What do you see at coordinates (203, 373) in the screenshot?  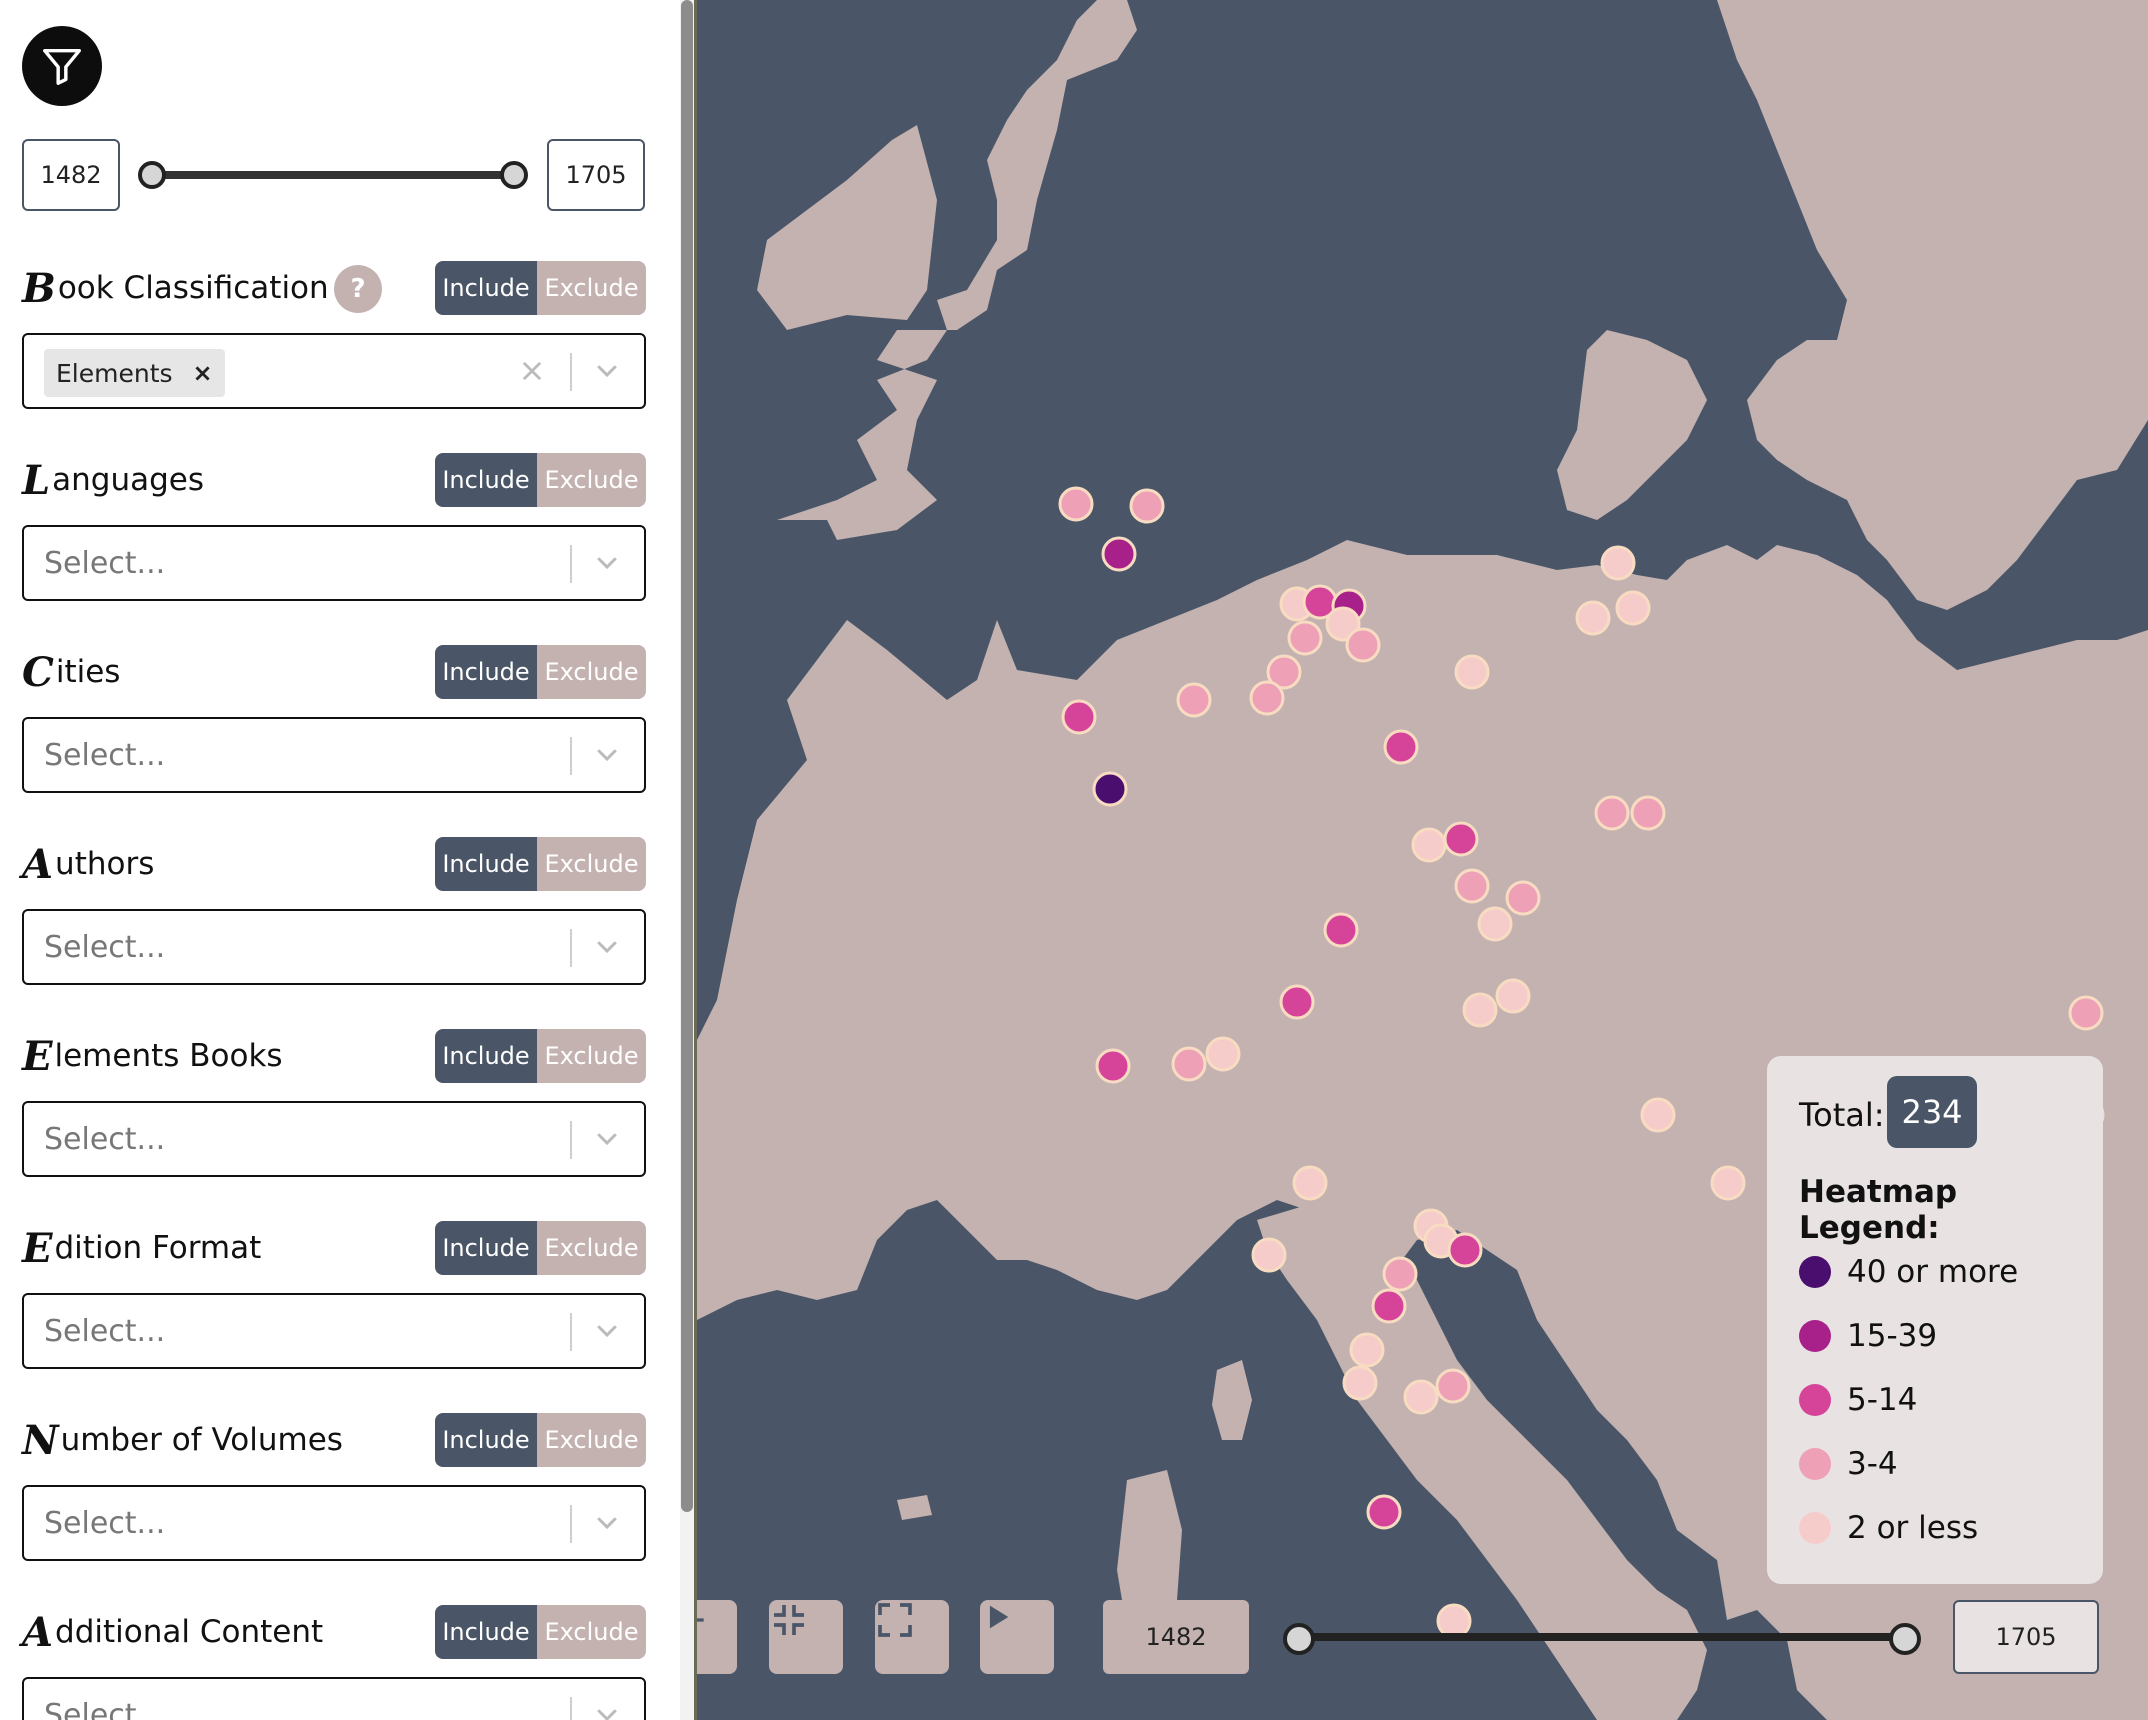 I see `chip-remove-icon: ×` at bounding box center [203, 373].